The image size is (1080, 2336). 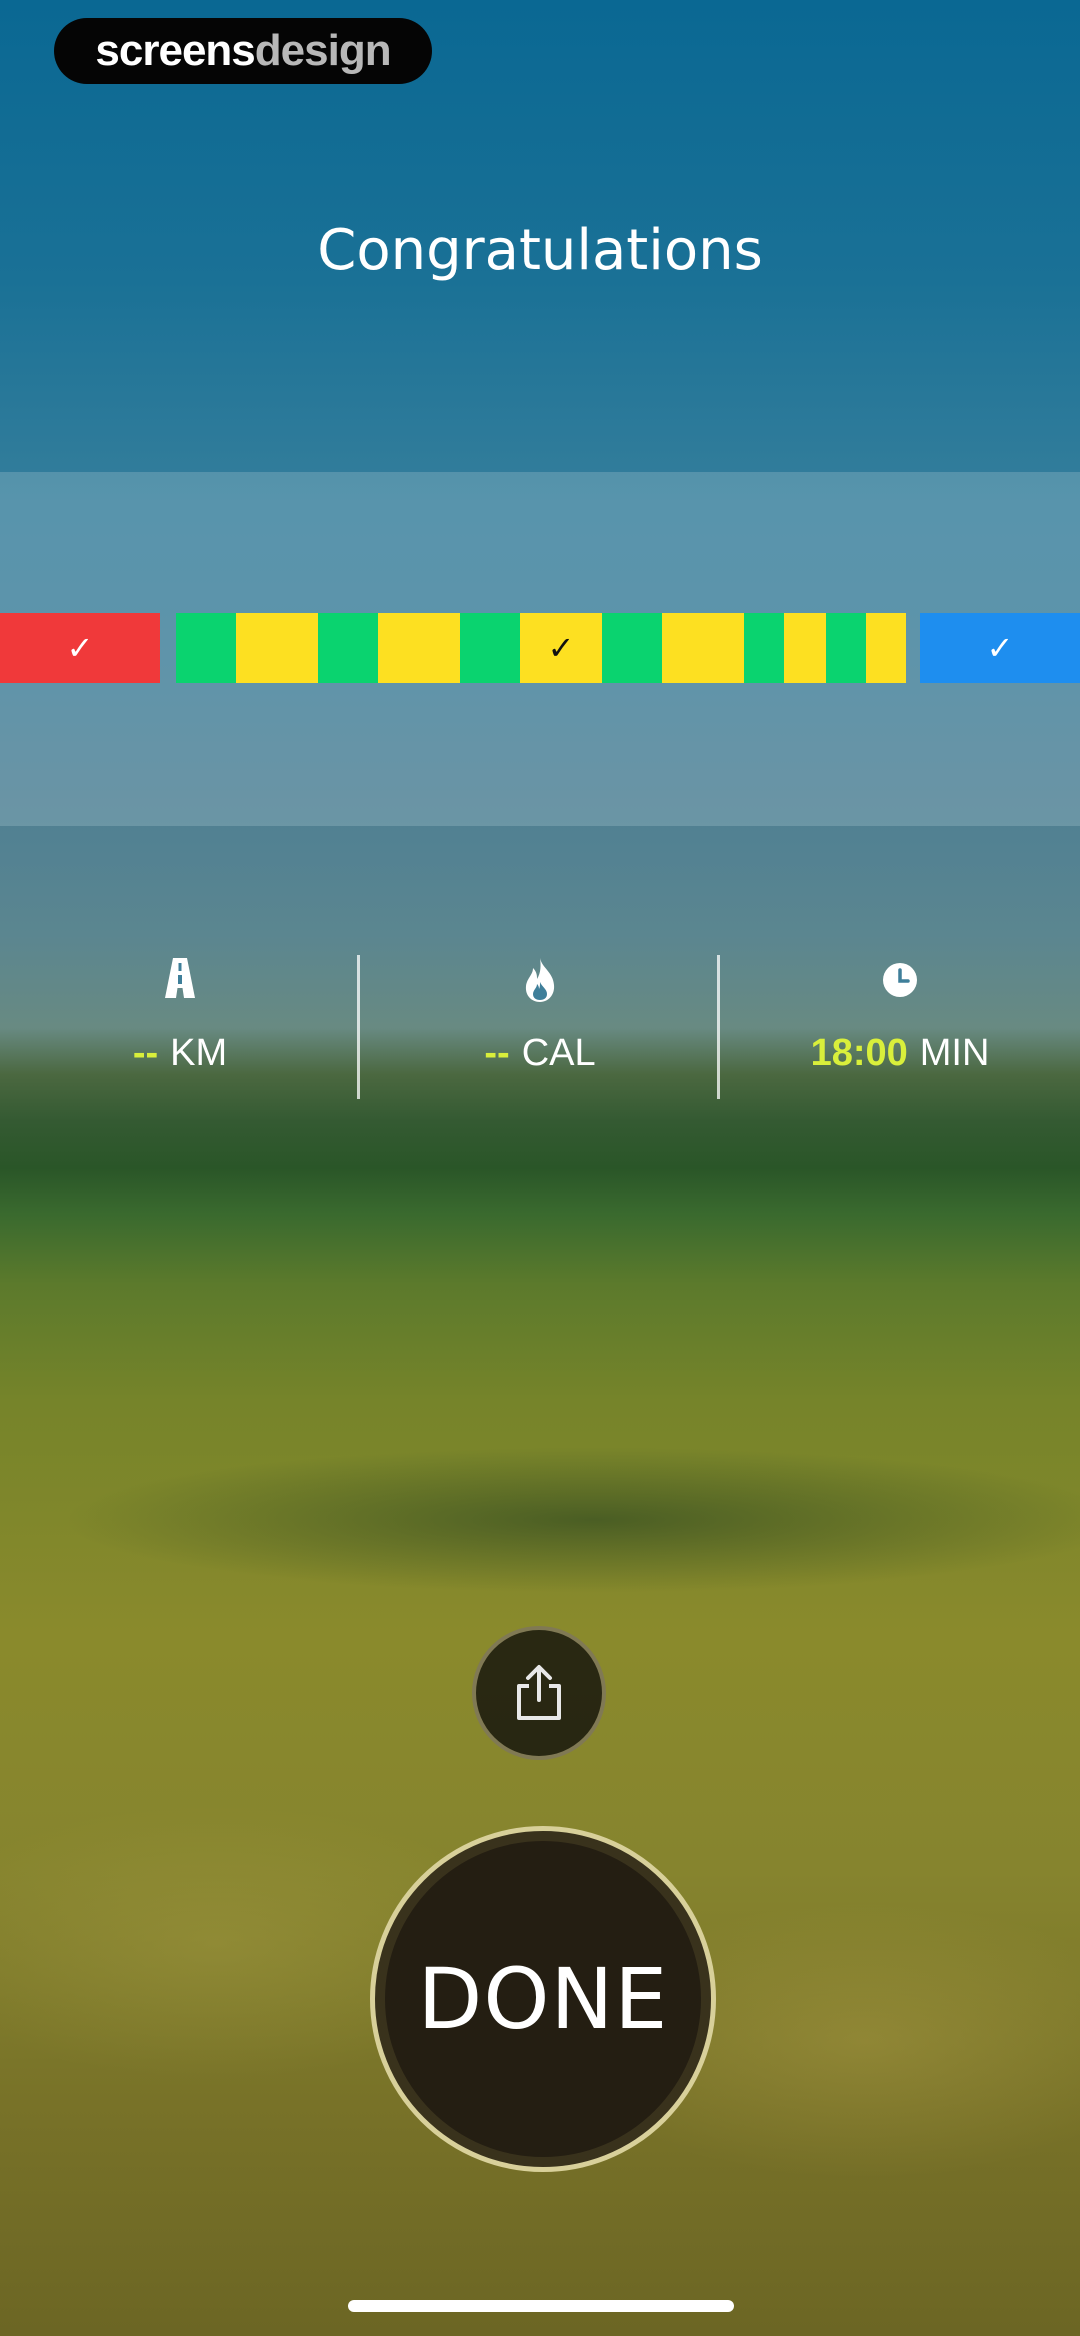 What do you see at coordinates (180, 980) in the screenshot?
I see `road-icon` at bounding box center [180, 980].